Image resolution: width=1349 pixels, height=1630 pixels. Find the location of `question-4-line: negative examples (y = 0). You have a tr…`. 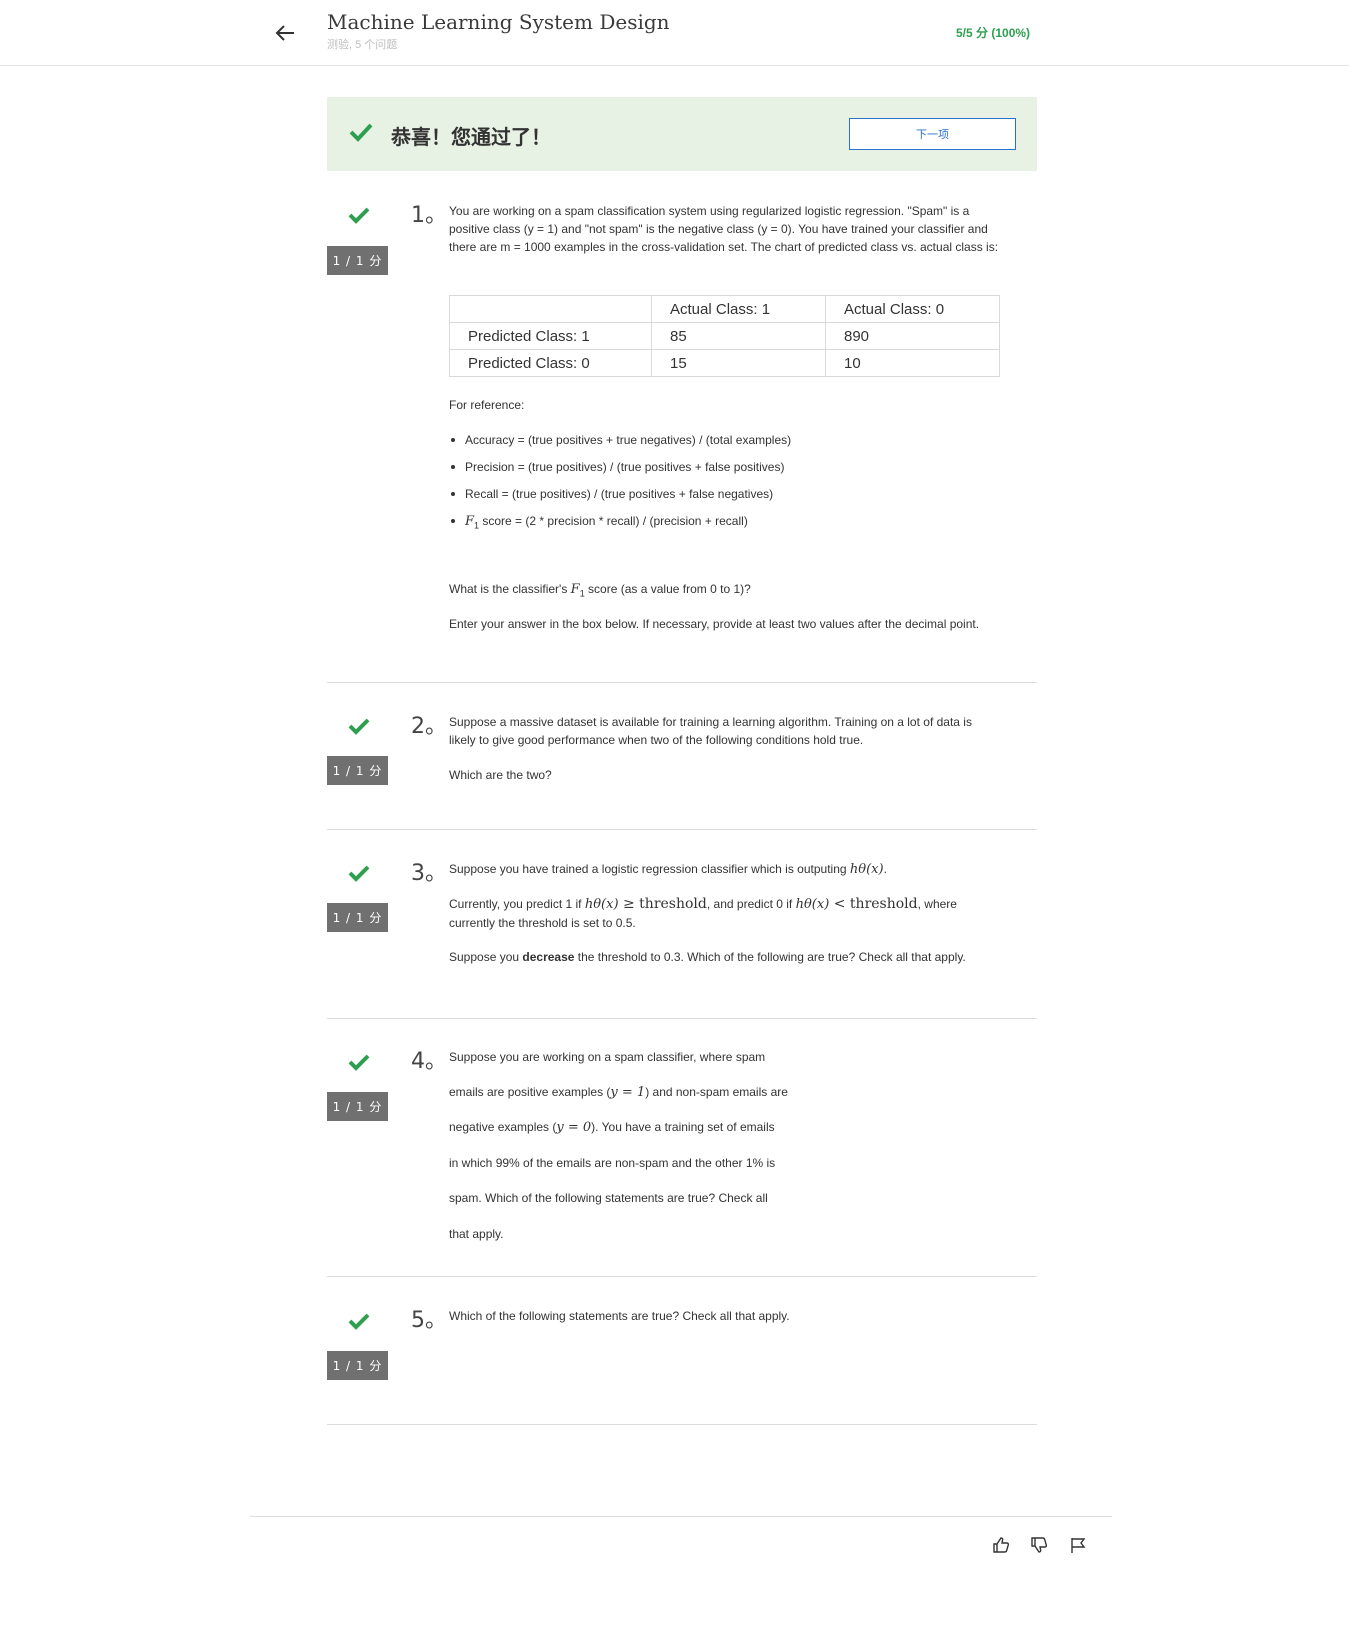

question-4-line: negative examples (y = 0). You have a tr… is located at coordinates (724, 1127).